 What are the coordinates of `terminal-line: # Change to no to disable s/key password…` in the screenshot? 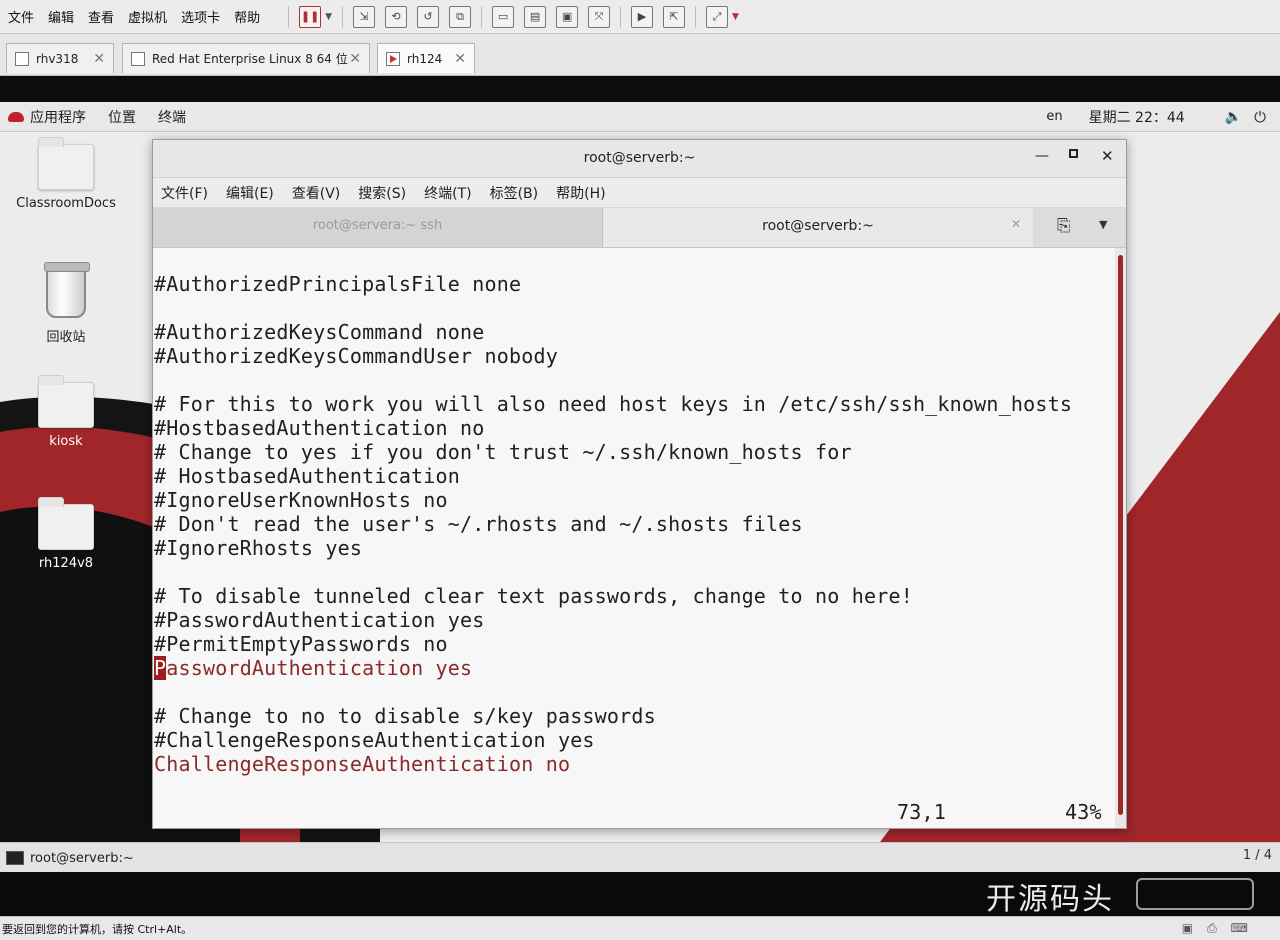 It's located at (405, 716).